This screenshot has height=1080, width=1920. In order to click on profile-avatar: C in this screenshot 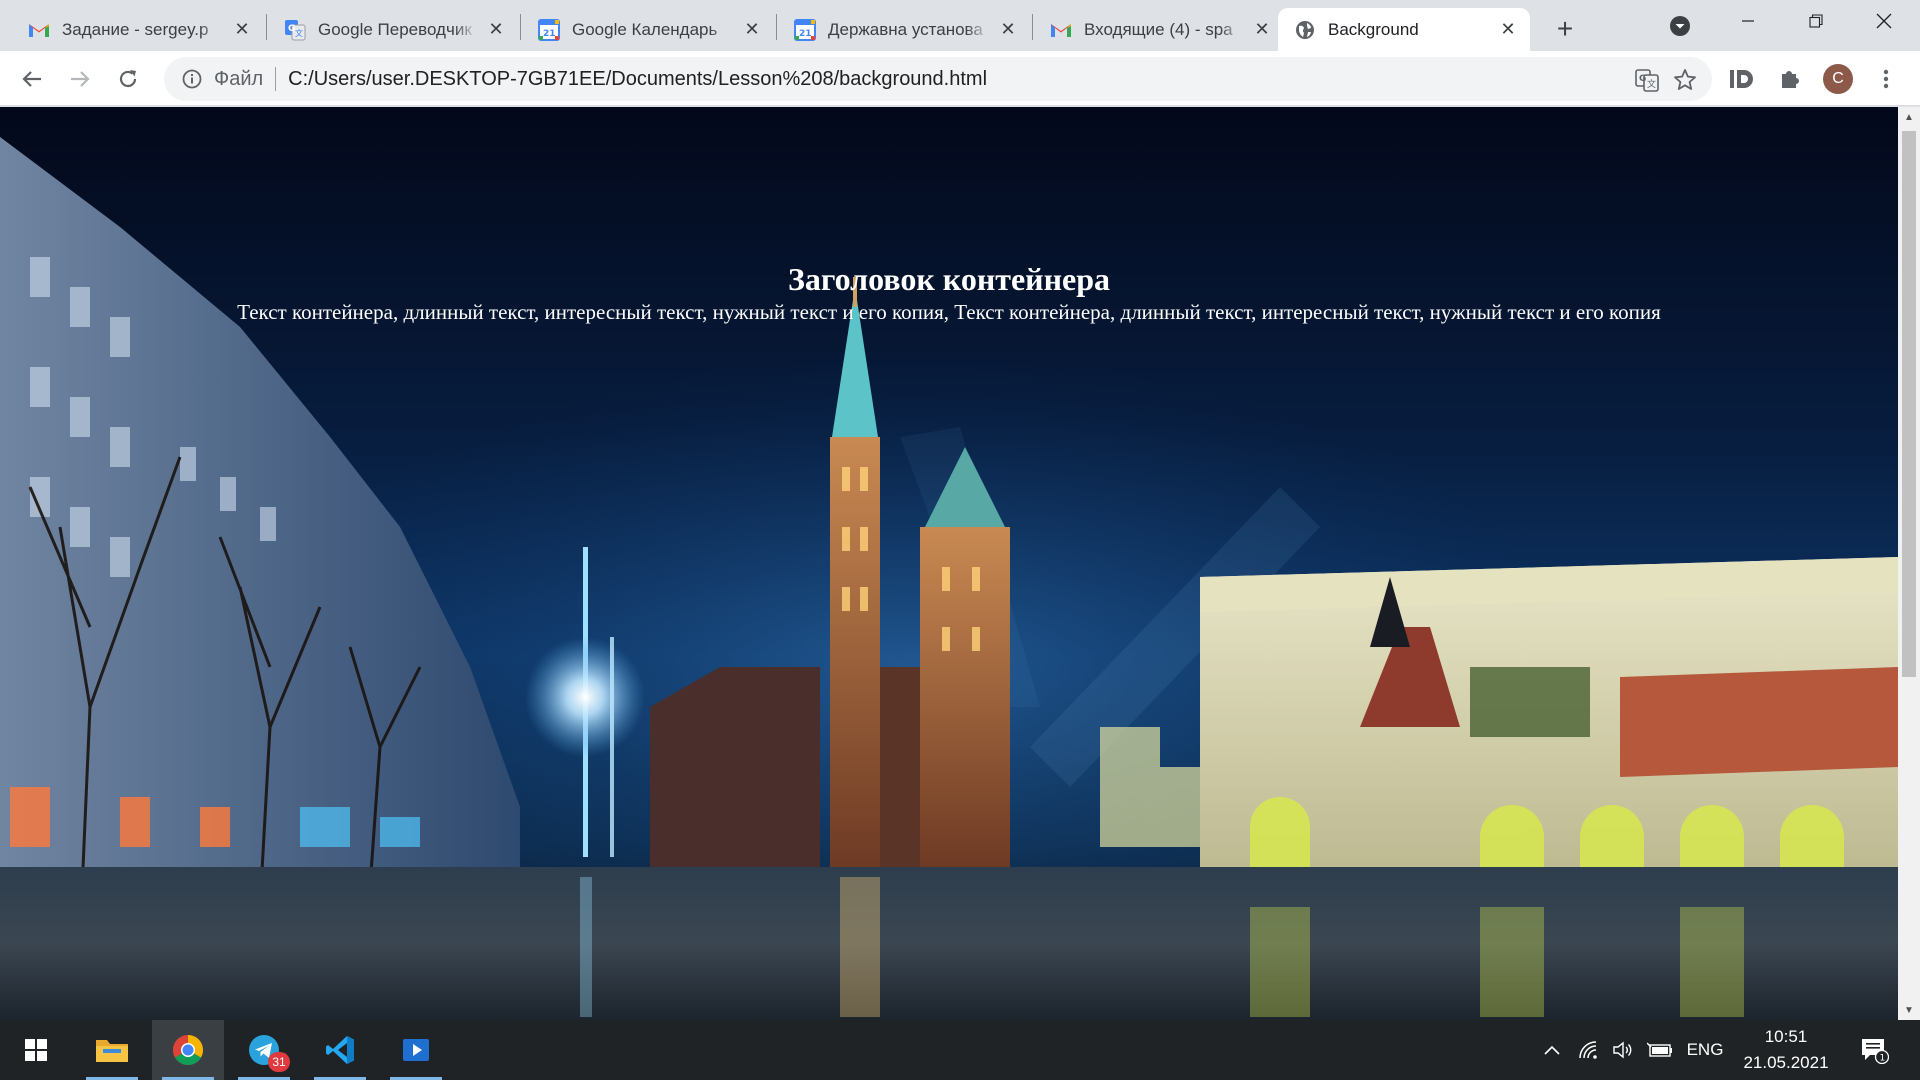, I will do `click(1838, 79)`.